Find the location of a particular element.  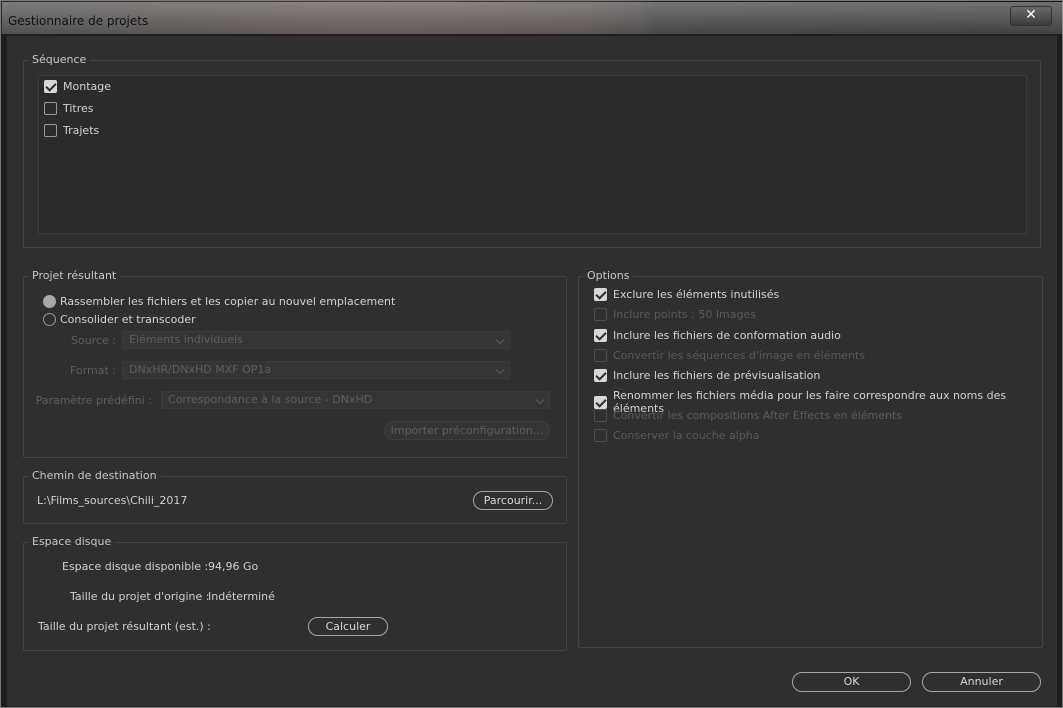

option-include-preview-files: Inclure les fichiers de prévisualisation is located at coordinates (707, 375).